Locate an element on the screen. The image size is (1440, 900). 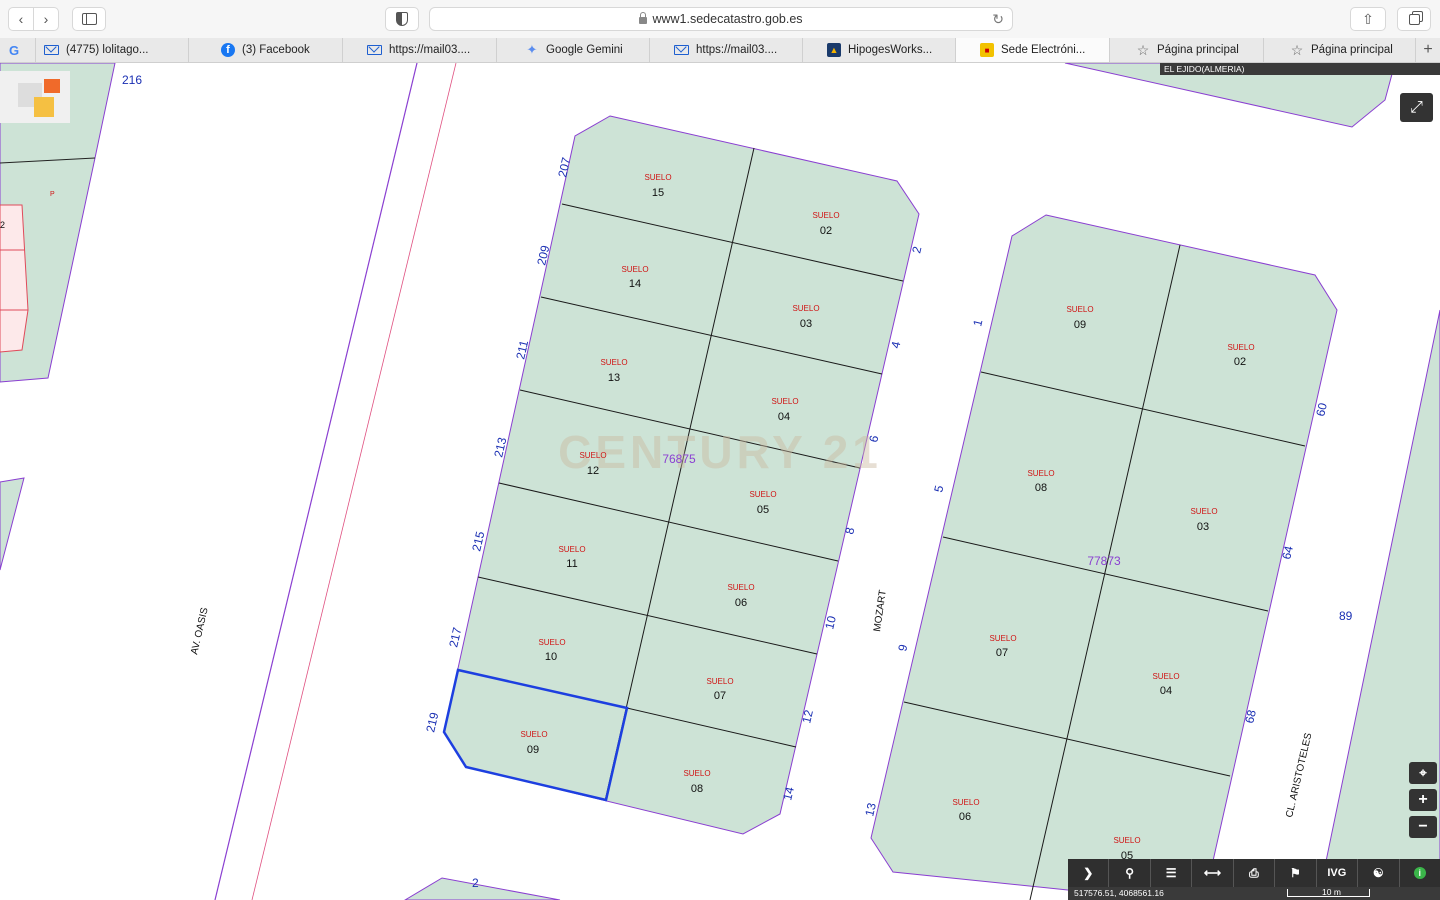
coordinates-readout: 517576.51, 4068561.16 is located at coordinates (1119, 893).